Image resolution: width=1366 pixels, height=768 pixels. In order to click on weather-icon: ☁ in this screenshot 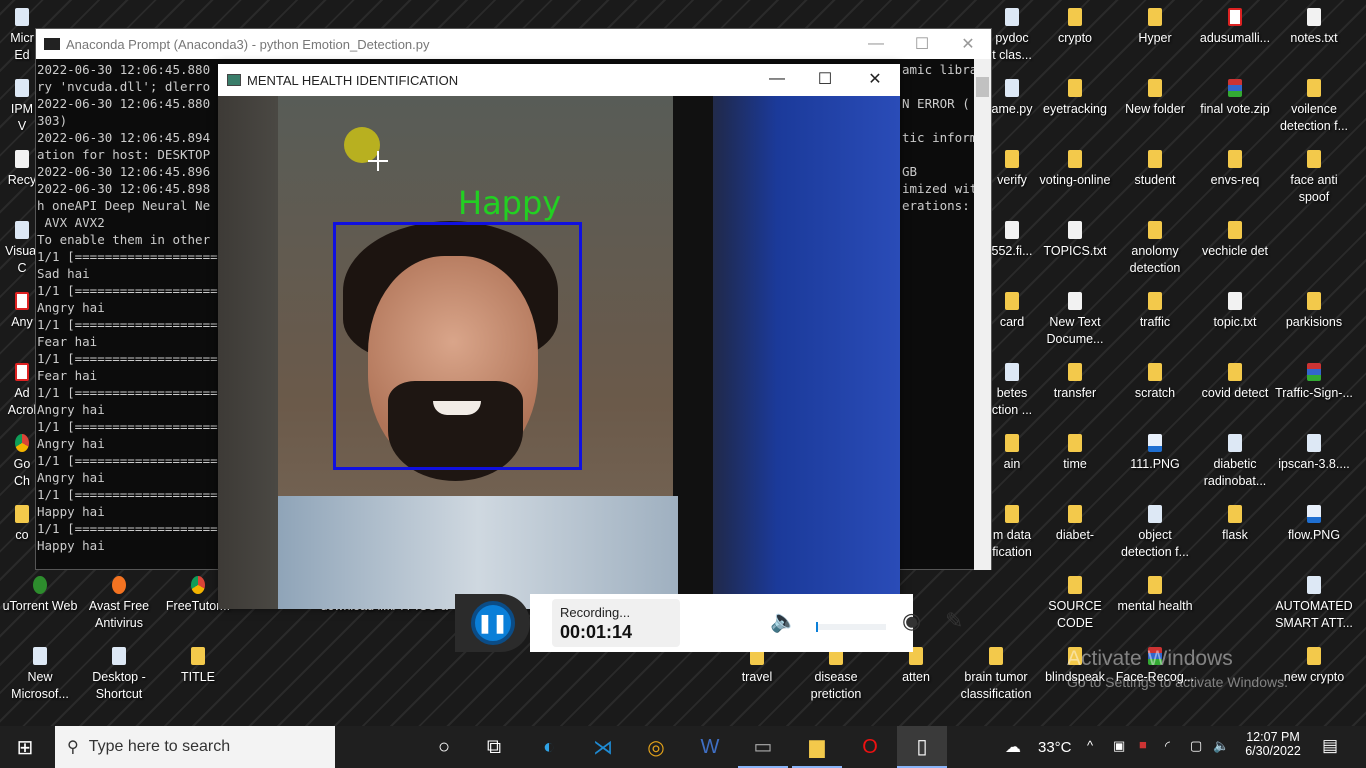, I will do `click(1013, 747)`.